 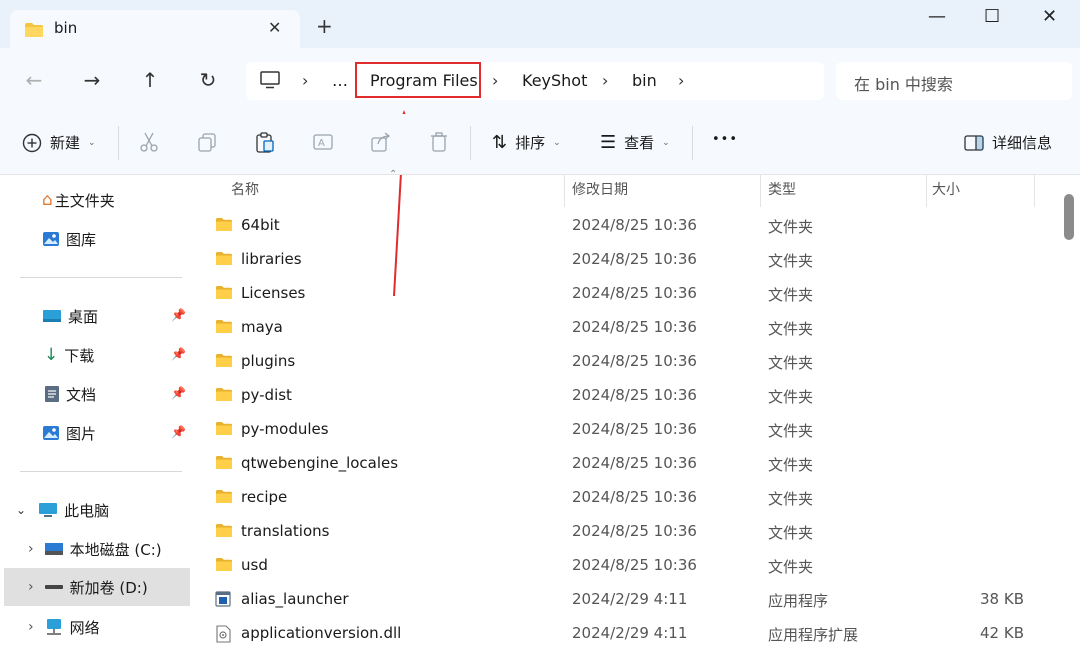 What do you see at coordinates (644, 80) in the screenshot?
I see `breadcrumb-bin: bin` at bounding box center [644, 80].